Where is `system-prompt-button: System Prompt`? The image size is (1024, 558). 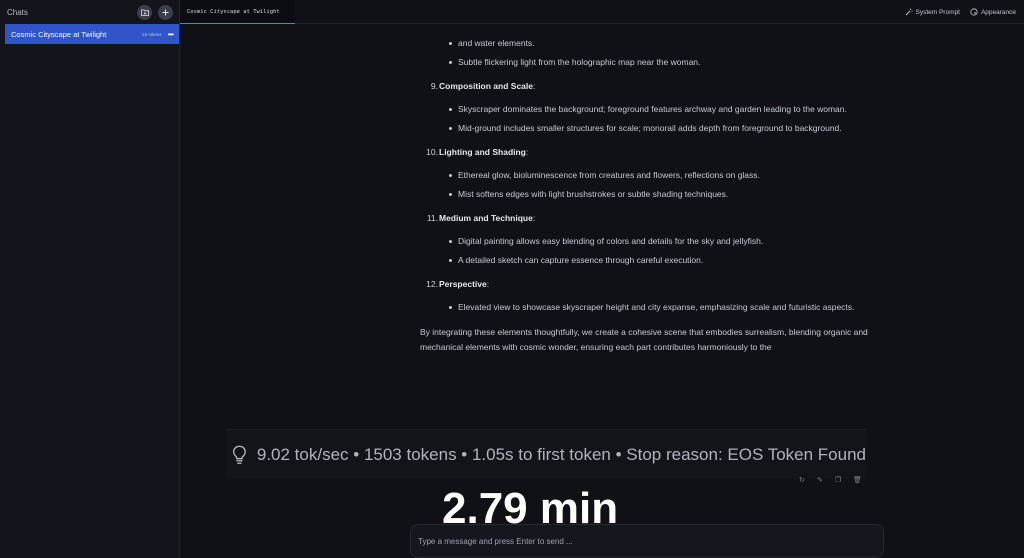 system-prompt-button: System Prompt is located at coordinates (932, 12).